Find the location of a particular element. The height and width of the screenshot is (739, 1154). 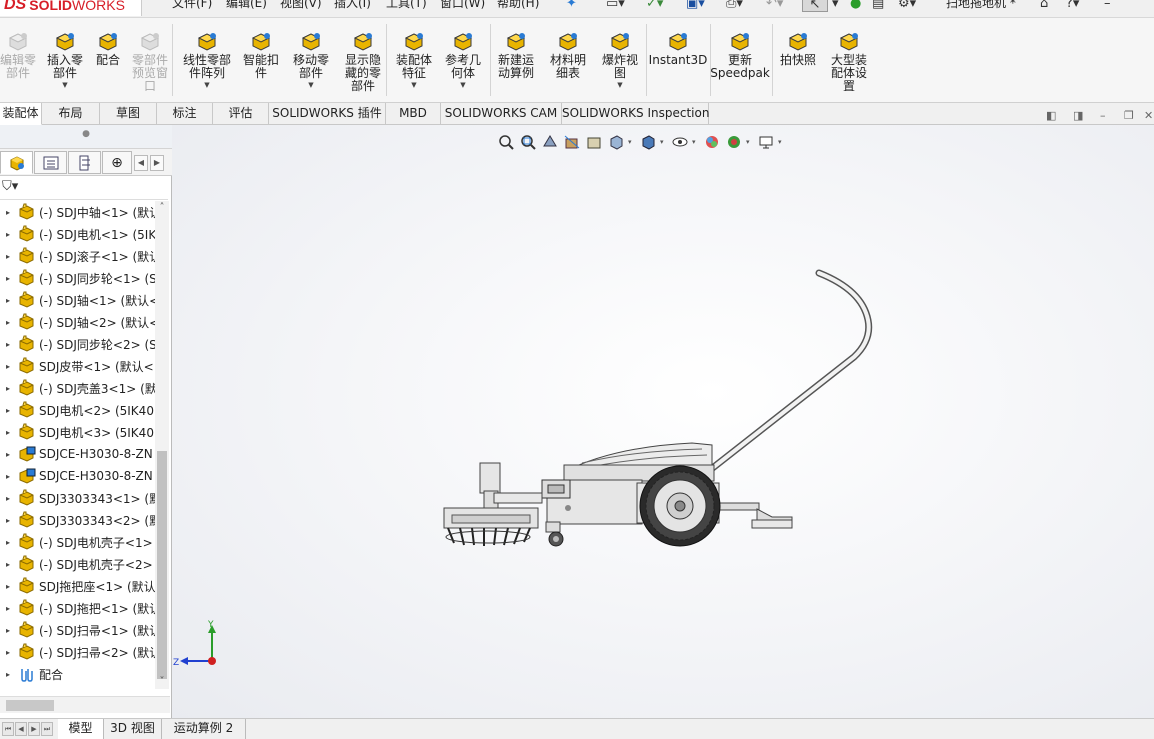

tree-item: ▸ (-) SDJ电机壳子<2> is located at coordinates (77, 564).